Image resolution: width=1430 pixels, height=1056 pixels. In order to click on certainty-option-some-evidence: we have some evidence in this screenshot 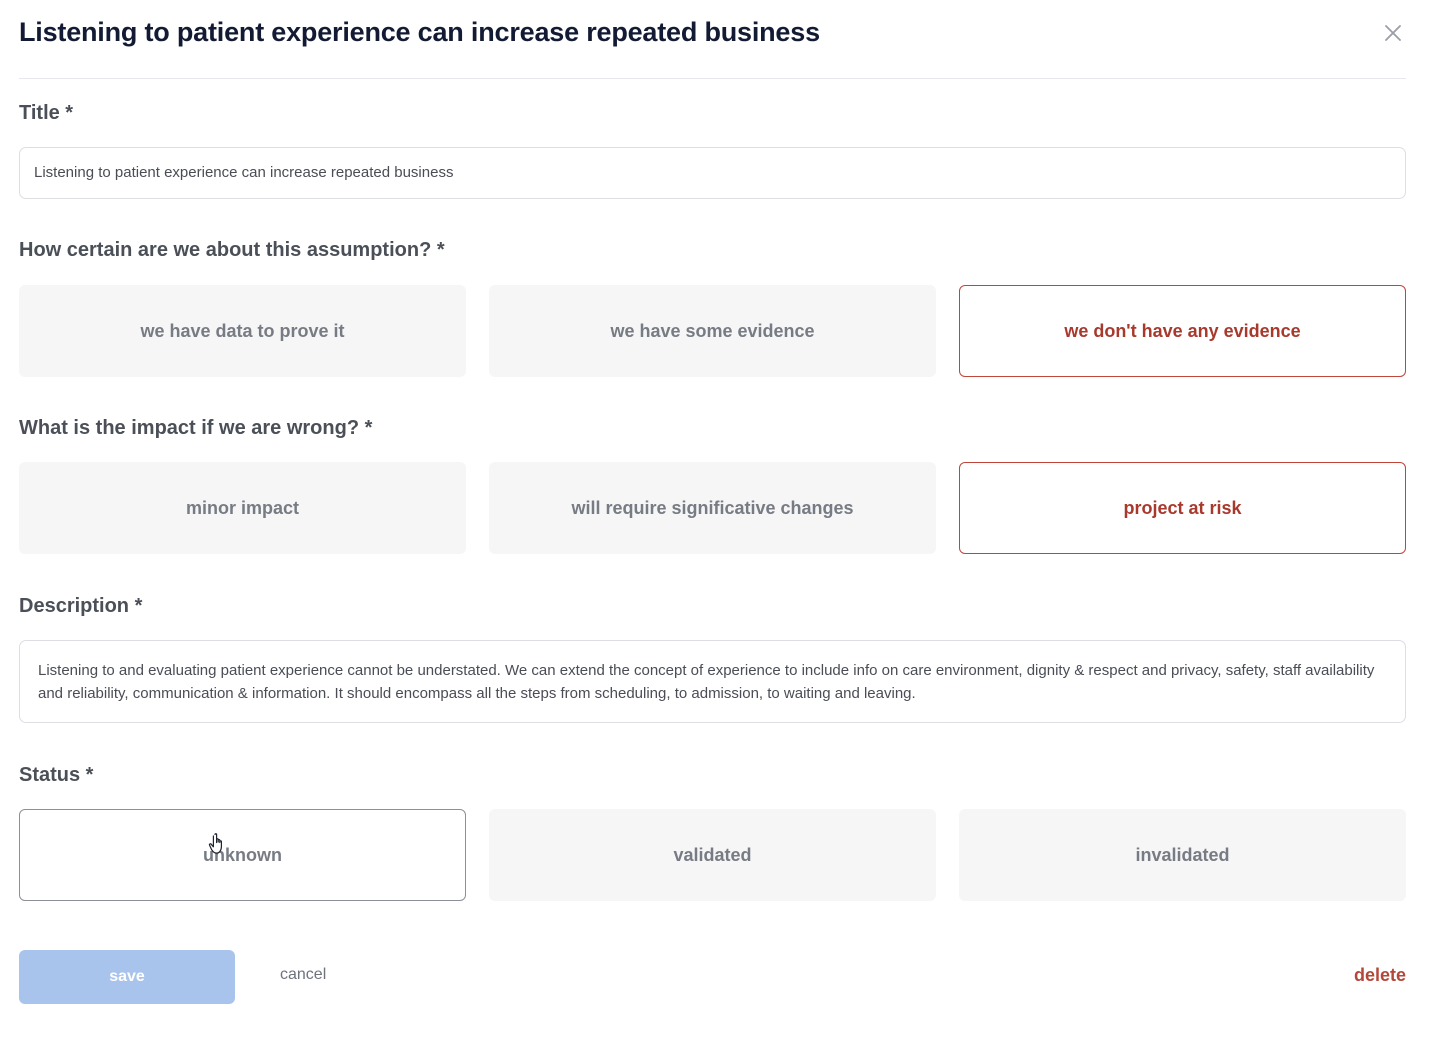, I will do `click(712, 331)`.